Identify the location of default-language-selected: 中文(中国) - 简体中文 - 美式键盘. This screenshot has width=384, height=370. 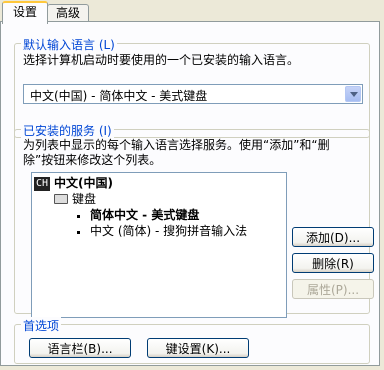
(119, 96).